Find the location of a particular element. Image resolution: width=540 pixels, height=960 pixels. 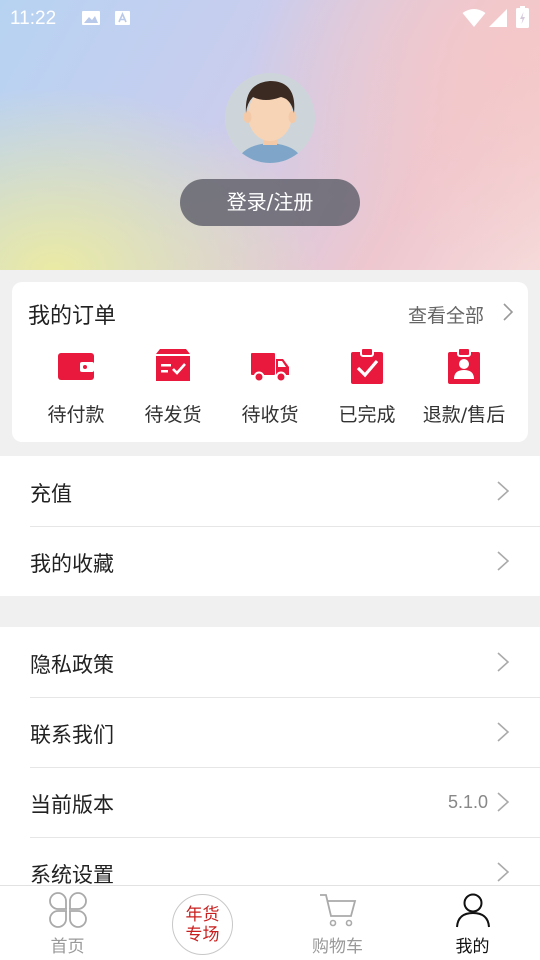

clipboard-check-icon is located at coordinates (367, 365).